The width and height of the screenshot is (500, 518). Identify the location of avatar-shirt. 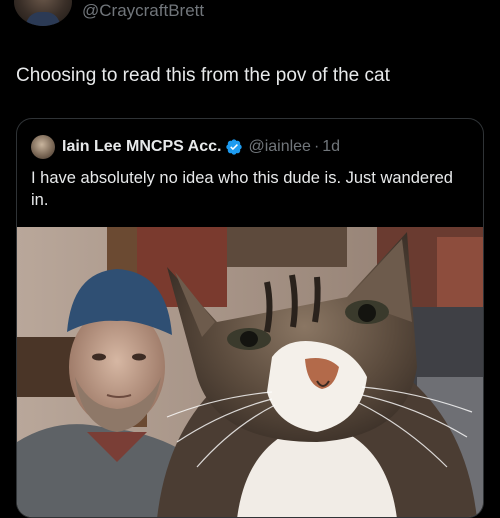
(43, 19).